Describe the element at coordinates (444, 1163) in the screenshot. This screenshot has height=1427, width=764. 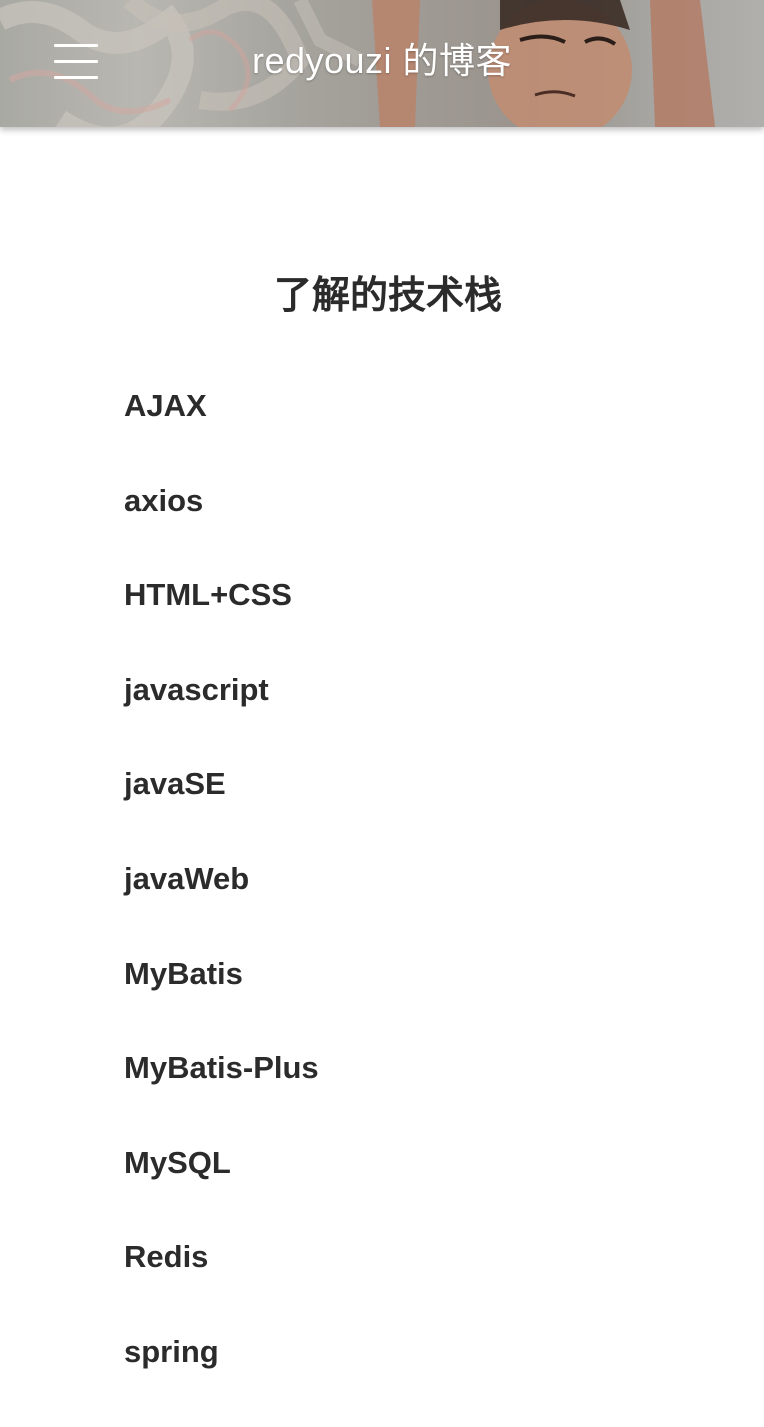
I see `tech-item-mysql: MySQL` at that location.